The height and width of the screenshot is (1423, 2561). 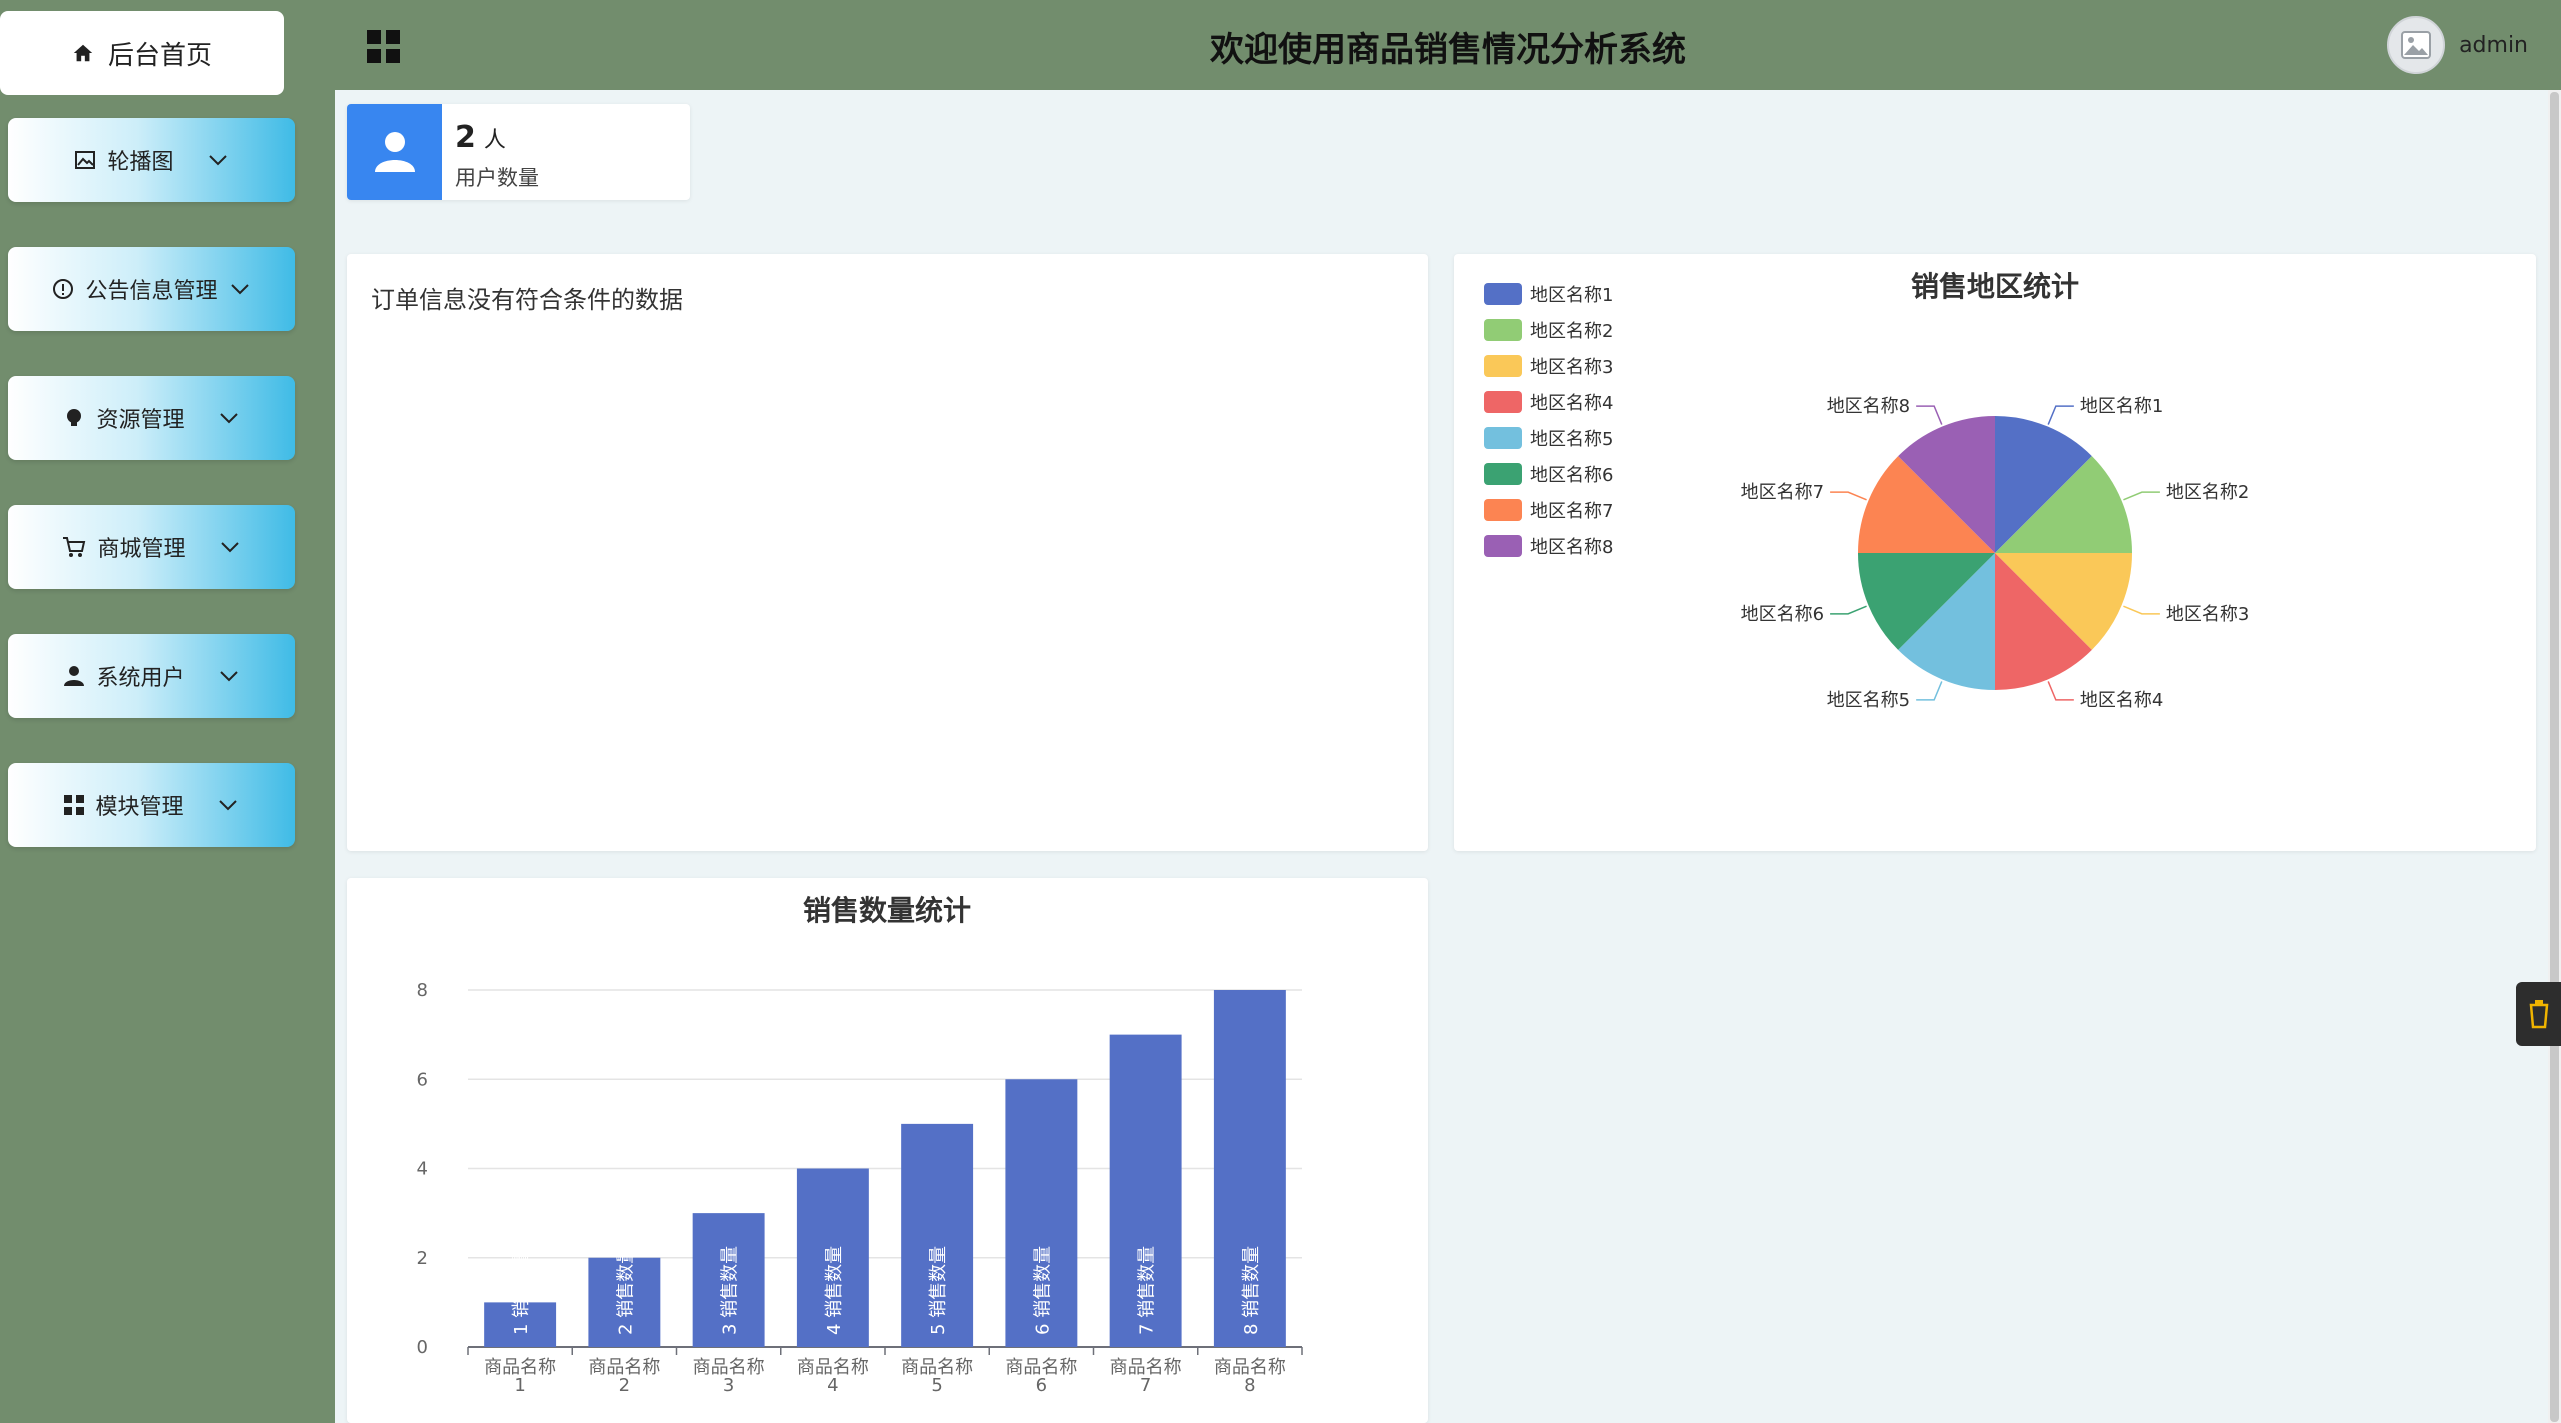 What do you see at coordinates (139, 807) in the screenshot?
I see `sidebar-item-label: 模块管理` at bounding box center [139, 807].